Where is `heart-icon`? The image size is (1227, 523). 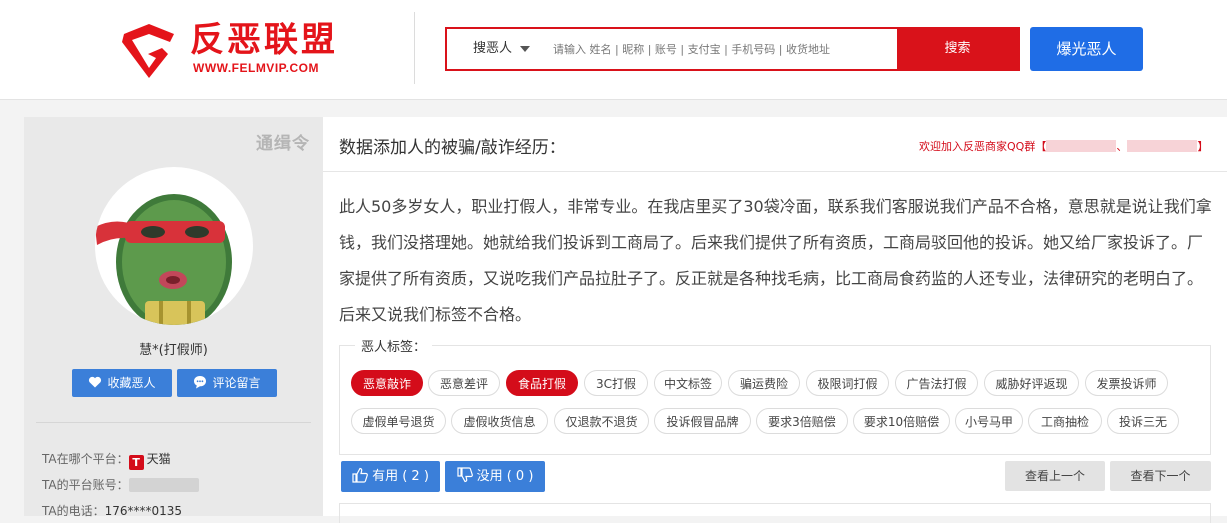
heart-icon is located at coordinates (95, 382).